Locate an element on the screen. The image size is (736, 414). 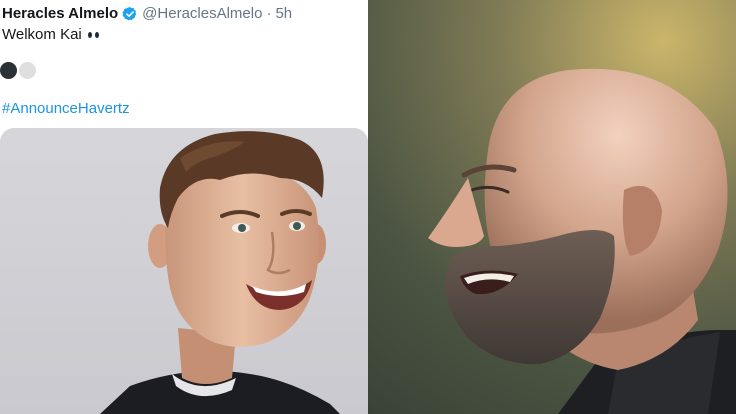
tweet-handle: @HeraclesAlmelo is located at coordinates (202, 14).